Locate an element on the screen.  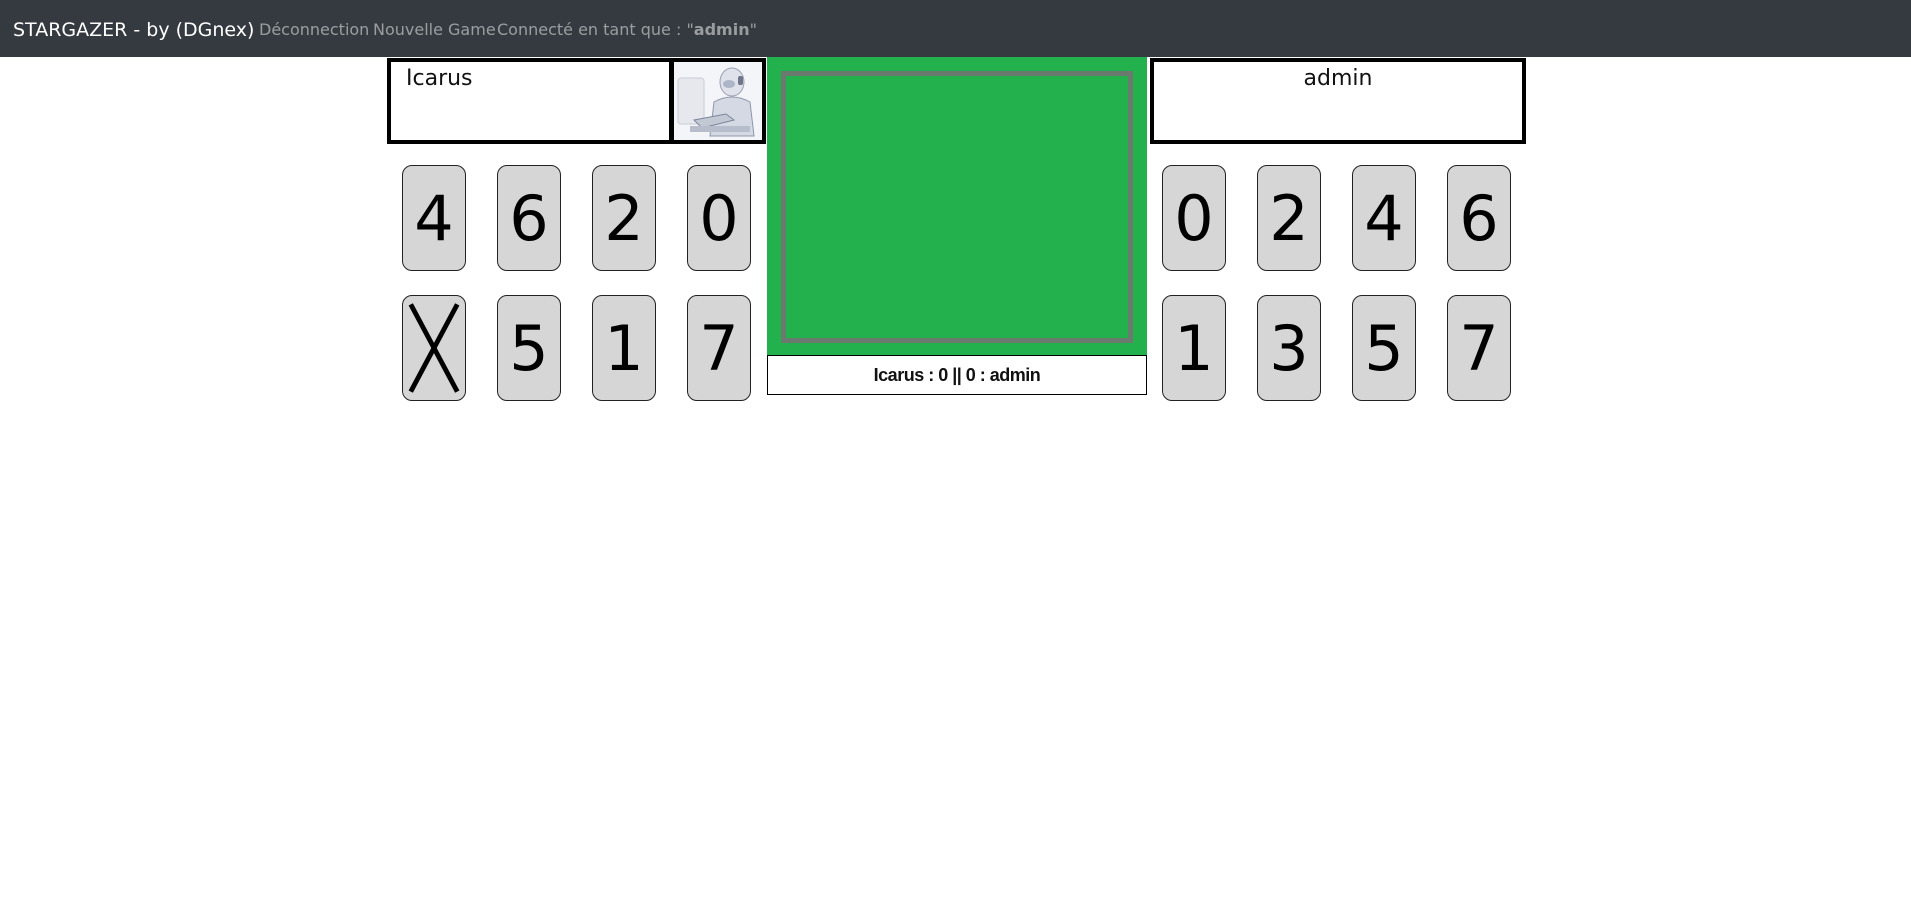
player-panel: admin is located at coordinates (1338, 101).